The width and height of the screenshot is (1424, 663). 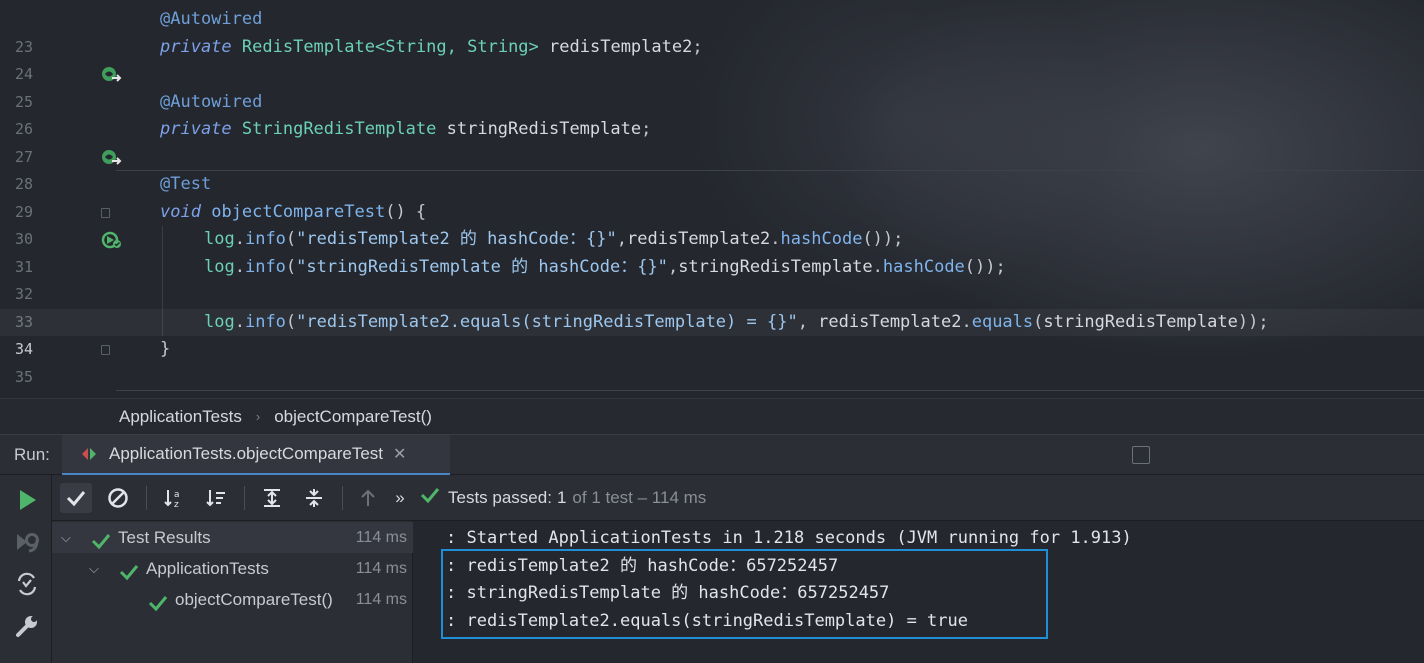 I want to click on rerun-icon, so click(x=27, y=500).